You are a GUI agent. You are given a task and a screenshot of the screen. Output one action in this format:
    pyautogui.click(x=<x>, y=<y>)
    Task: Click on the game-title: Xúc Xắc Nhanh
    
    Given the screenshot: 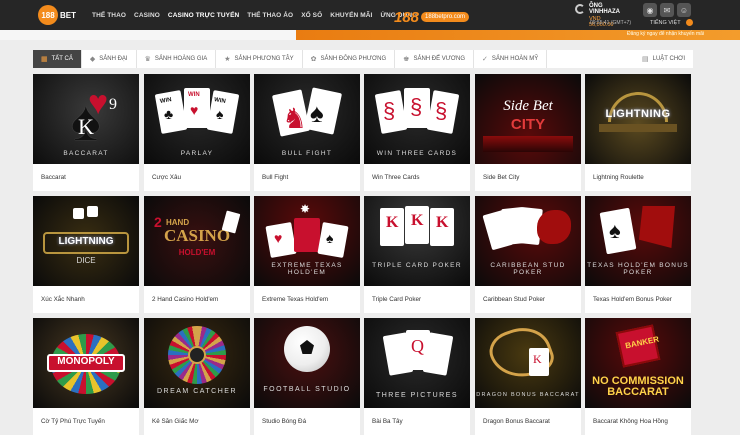 What is the action you would take?
    pyautogui.click(x=86, y=299)
    